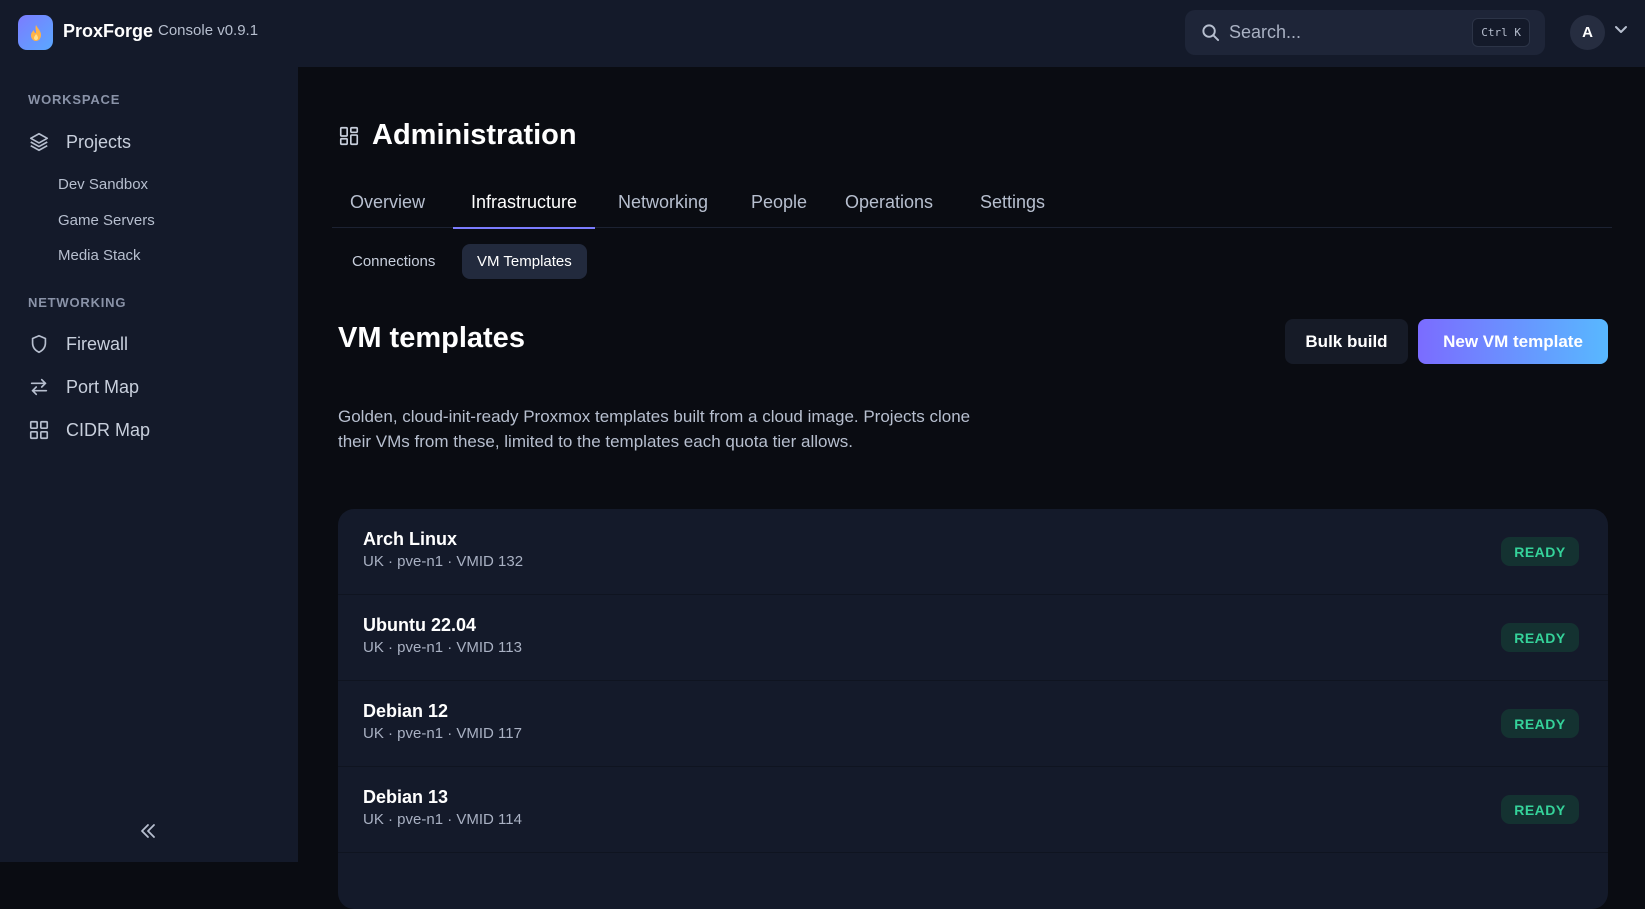 The image size is (1645, 909). Describe the element at coordinates (39, 142) in the screenshot. I see `layers-icon` at that location.